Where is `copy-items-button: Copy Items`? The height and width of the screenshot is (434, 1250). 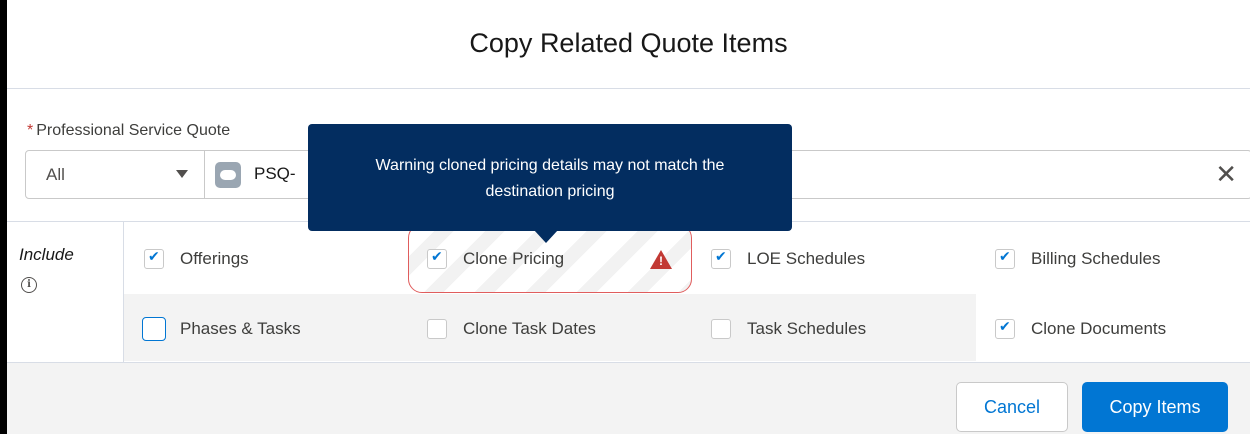
copy-items-button: Copy Items is located at coordinates (1155, 407).